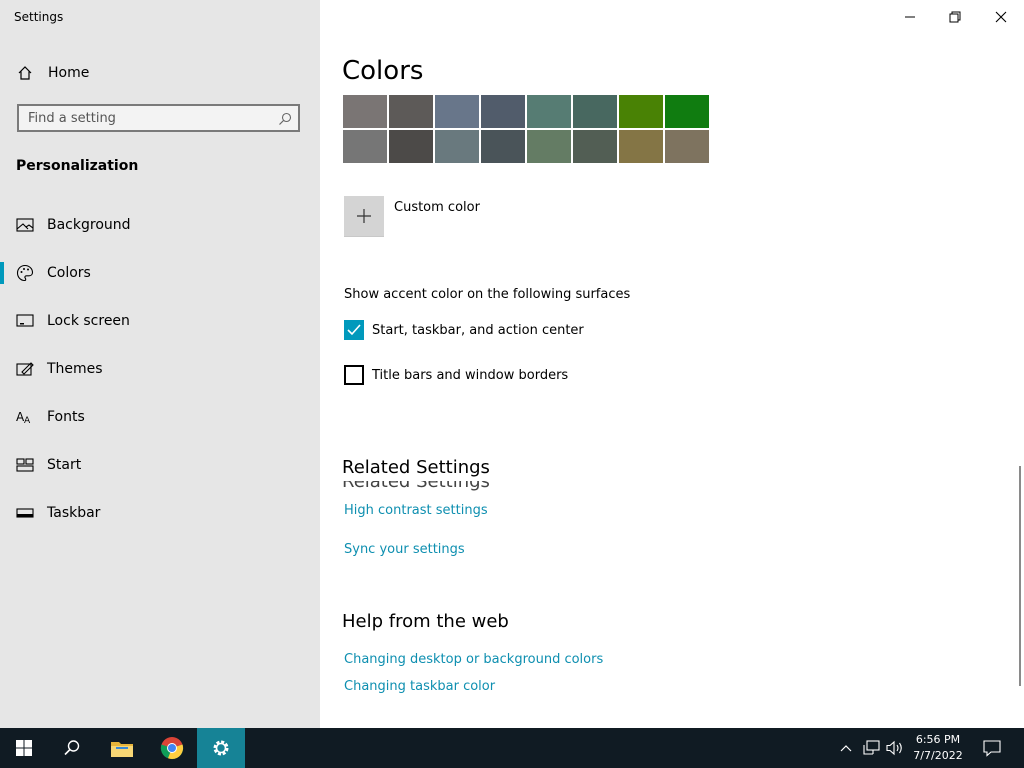 This screenshot has height=768, width=1024. Describe the element at coordinates (478, 330) in the screenshot. I see `checkbox-label: Start, taskbar, and action center` at that location.